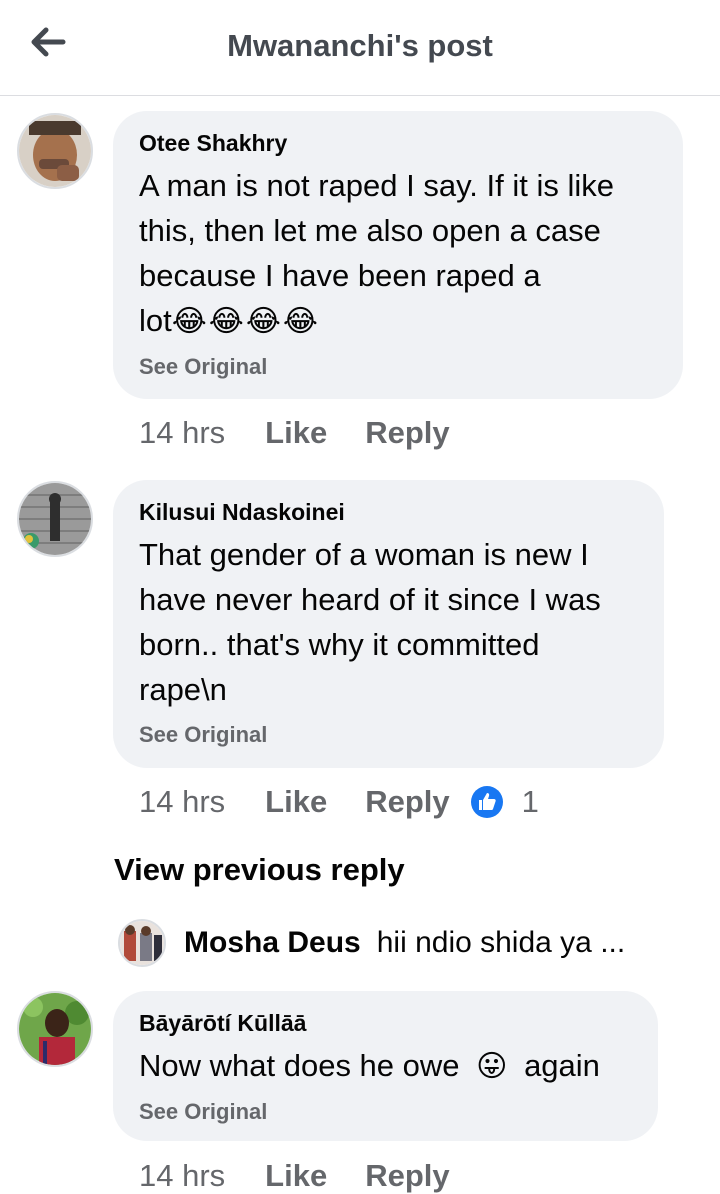  I want to click on comment-line-text: lot, so click(155, 320).